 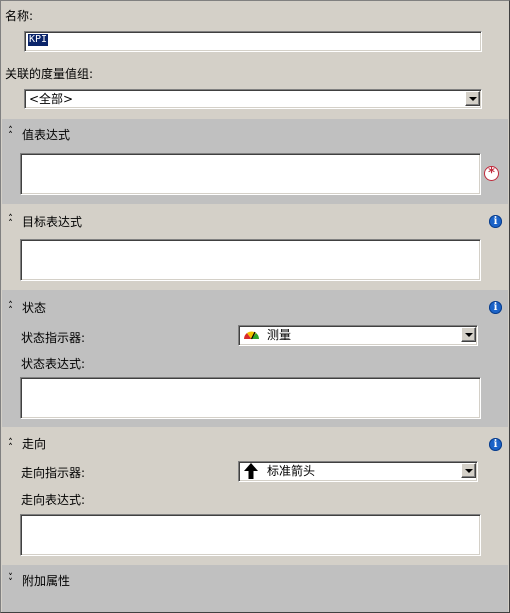 I want to click on name-input: KPI, so click(x=253, y=41).